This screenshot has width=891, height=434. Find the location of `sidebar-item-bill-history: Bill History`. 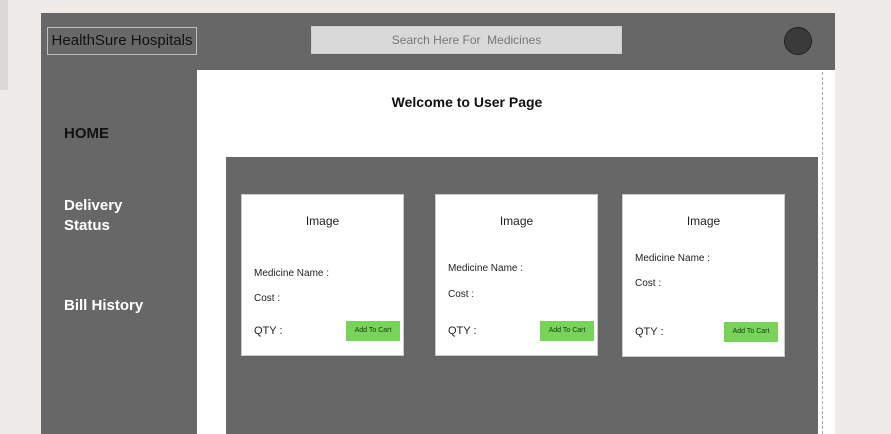

sidebar-item-bill-history: Bill History is located at coordinates (103, 306).